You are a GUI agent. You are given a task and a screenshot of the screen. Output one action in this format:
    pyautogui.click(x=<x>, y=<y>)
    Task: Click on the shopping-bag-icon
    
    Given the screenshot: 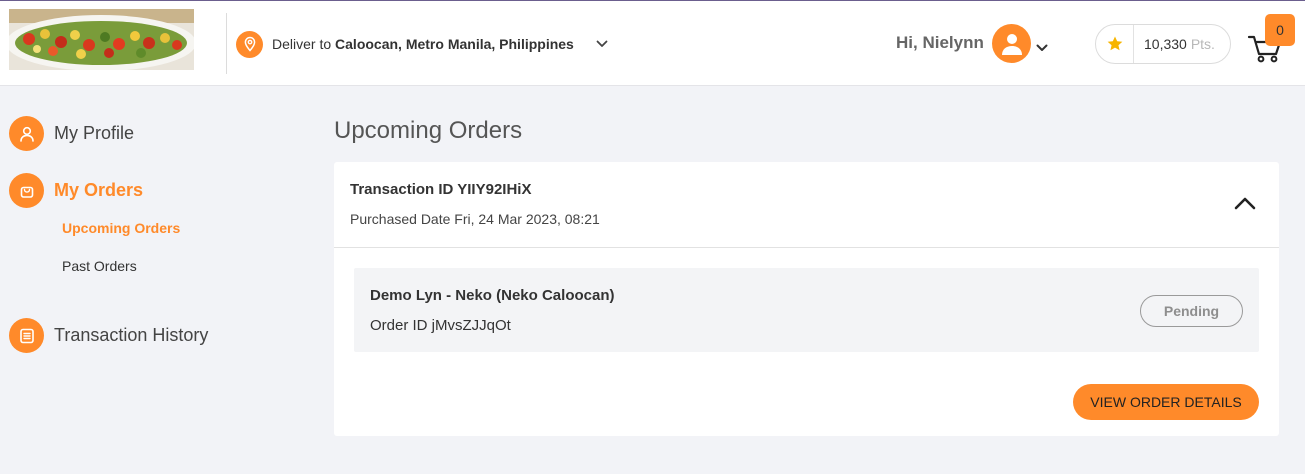 What is the action you would take?
    pyautogui.click(x=26, y=190)
    